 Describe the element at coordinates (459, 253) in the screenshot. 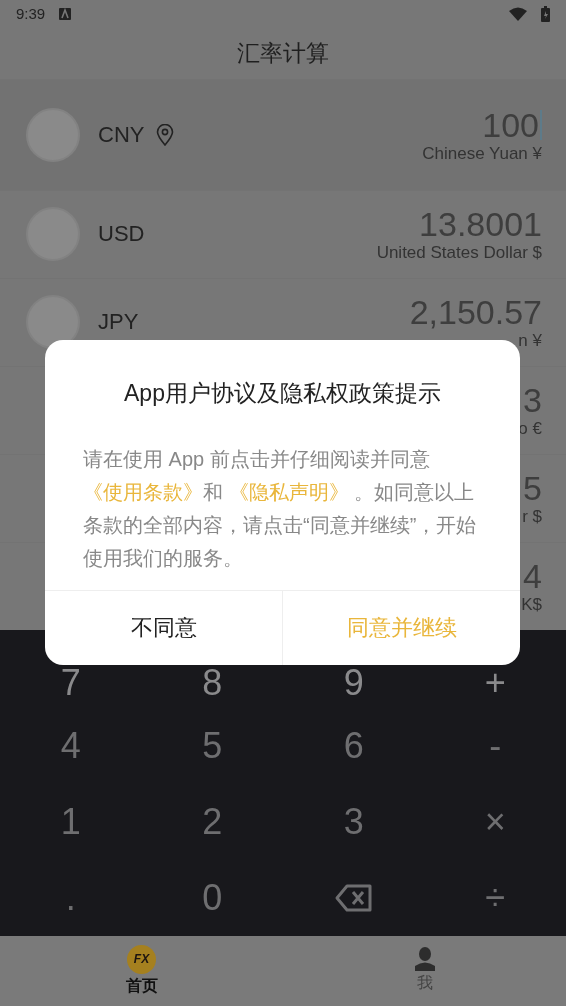

I see `currency-name: United States Dollar $` at that location.